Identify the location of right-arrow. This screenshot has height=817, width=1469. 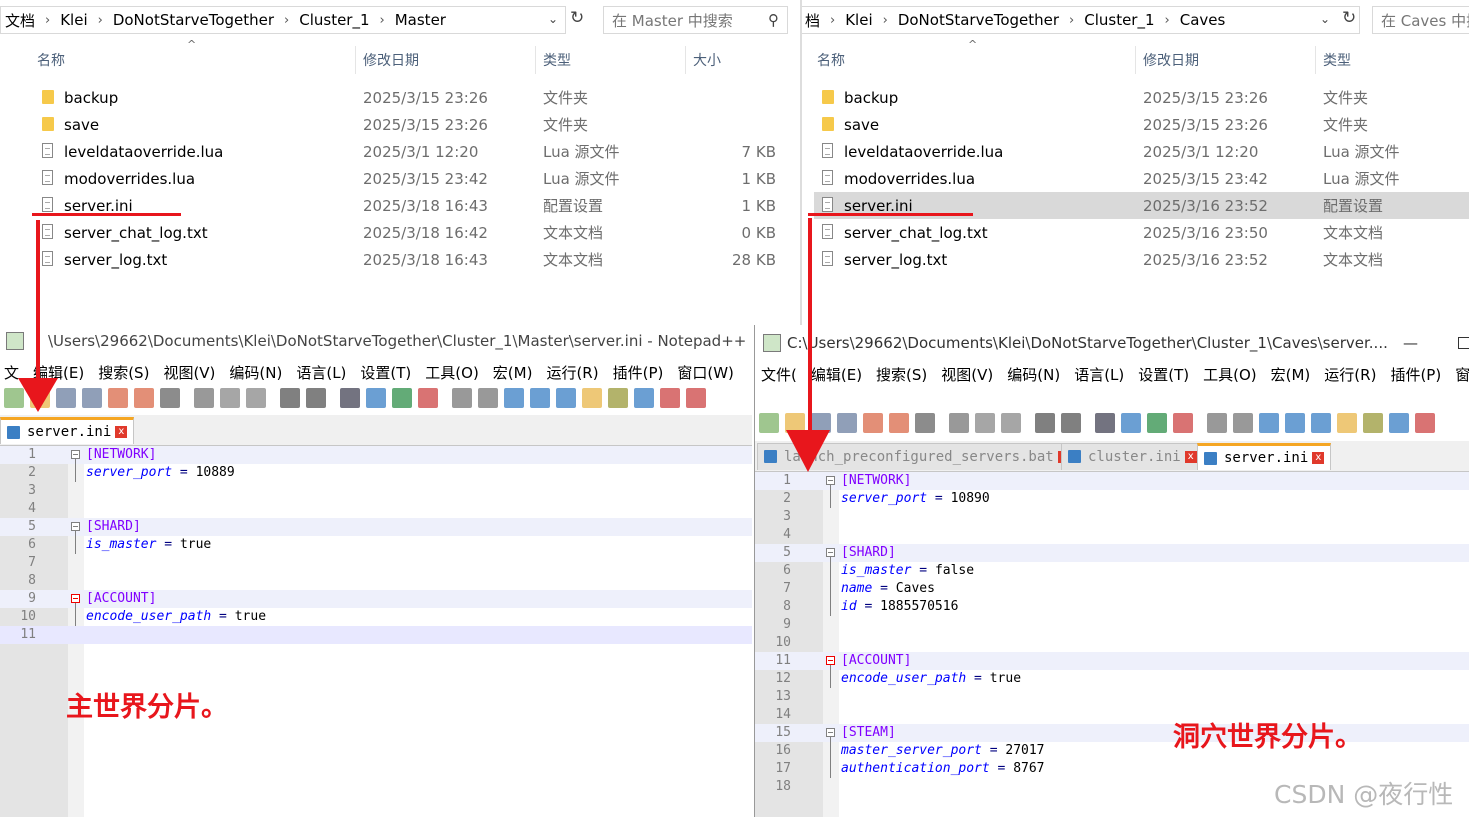
(808, 345).